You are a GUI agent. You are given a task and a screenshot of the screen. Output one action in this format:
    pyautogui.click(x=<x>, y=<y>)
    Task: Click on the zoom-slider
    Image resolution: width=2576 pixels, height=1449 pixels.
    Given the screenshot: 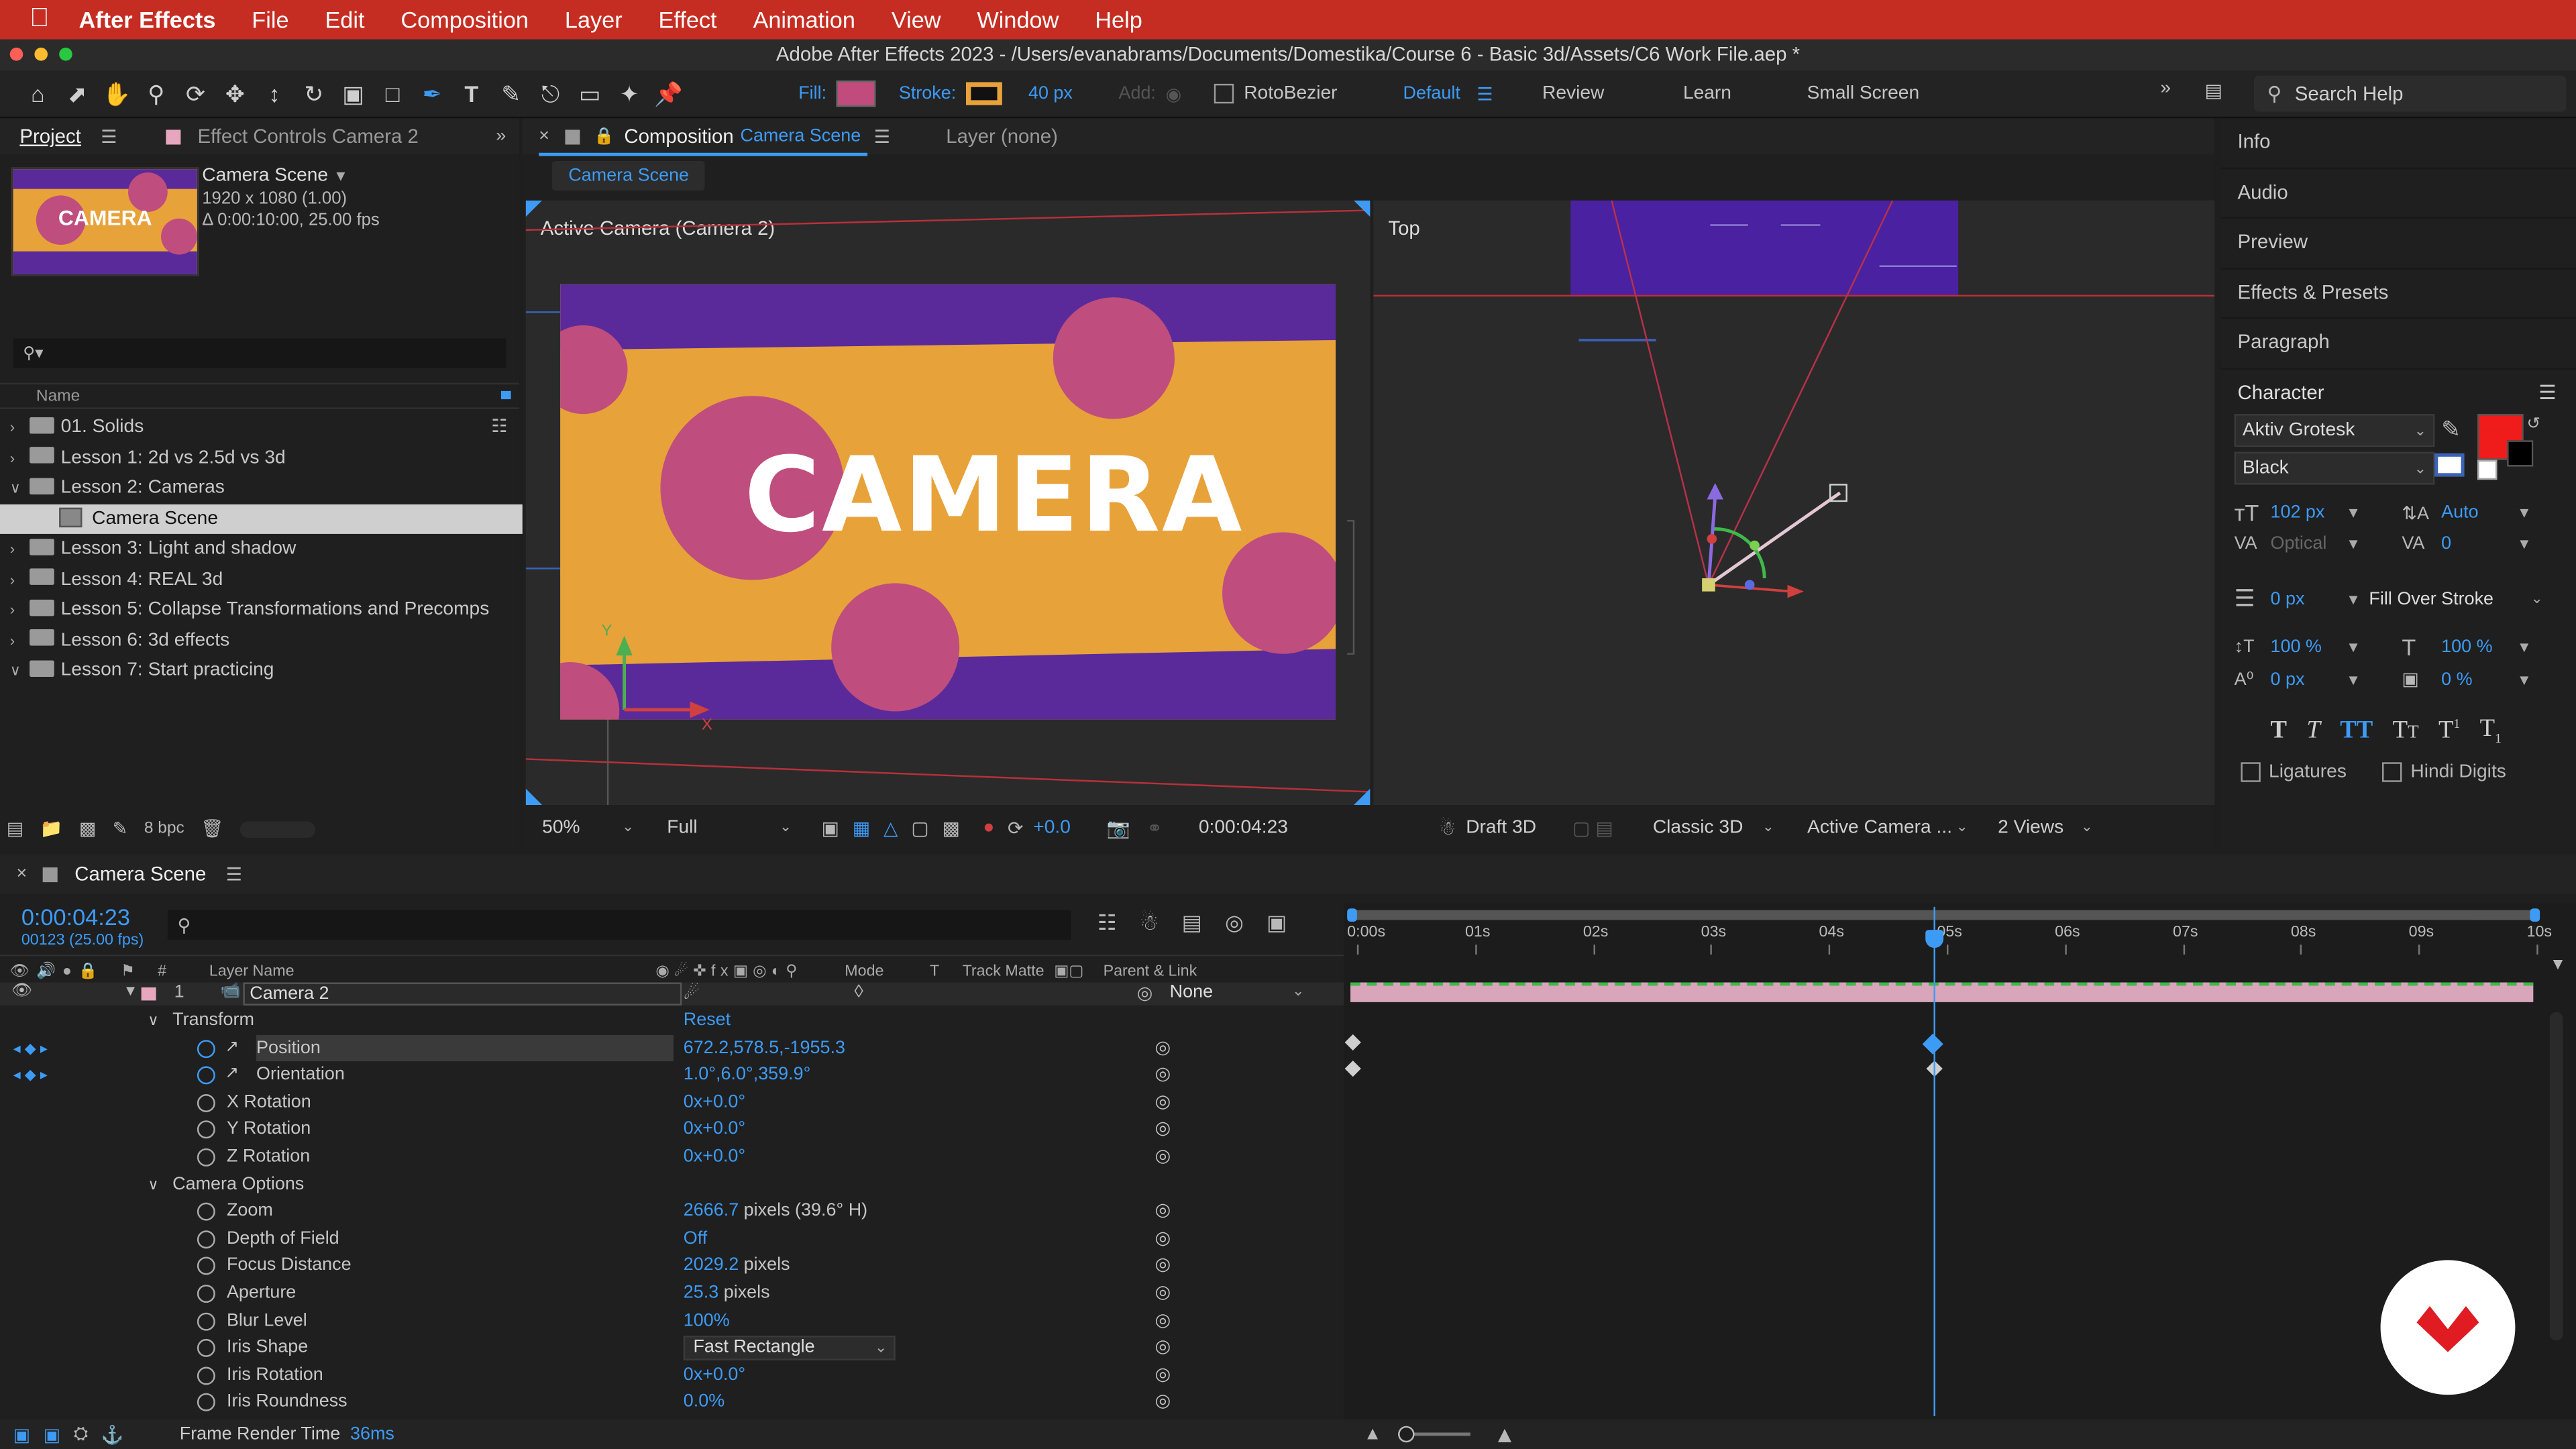 What is the action you would take?
    pyautogui.click(x=1433, y=1434)
    